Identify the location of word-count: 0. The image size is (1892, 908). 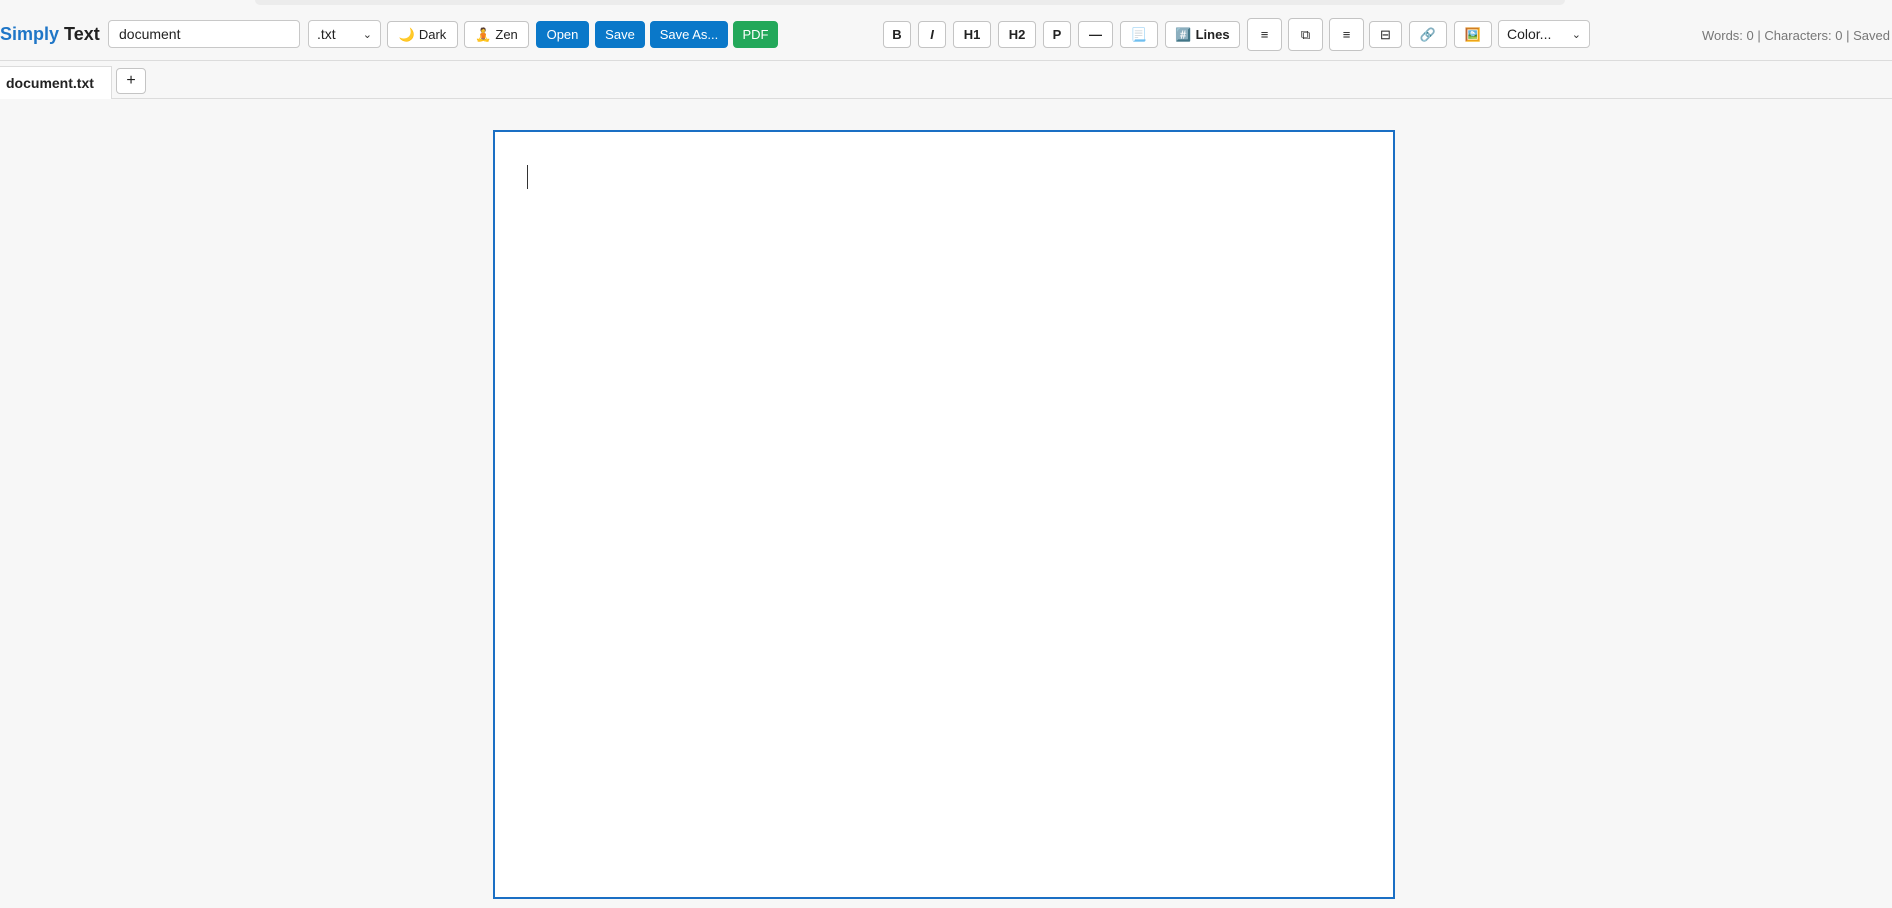
(1750, 35).